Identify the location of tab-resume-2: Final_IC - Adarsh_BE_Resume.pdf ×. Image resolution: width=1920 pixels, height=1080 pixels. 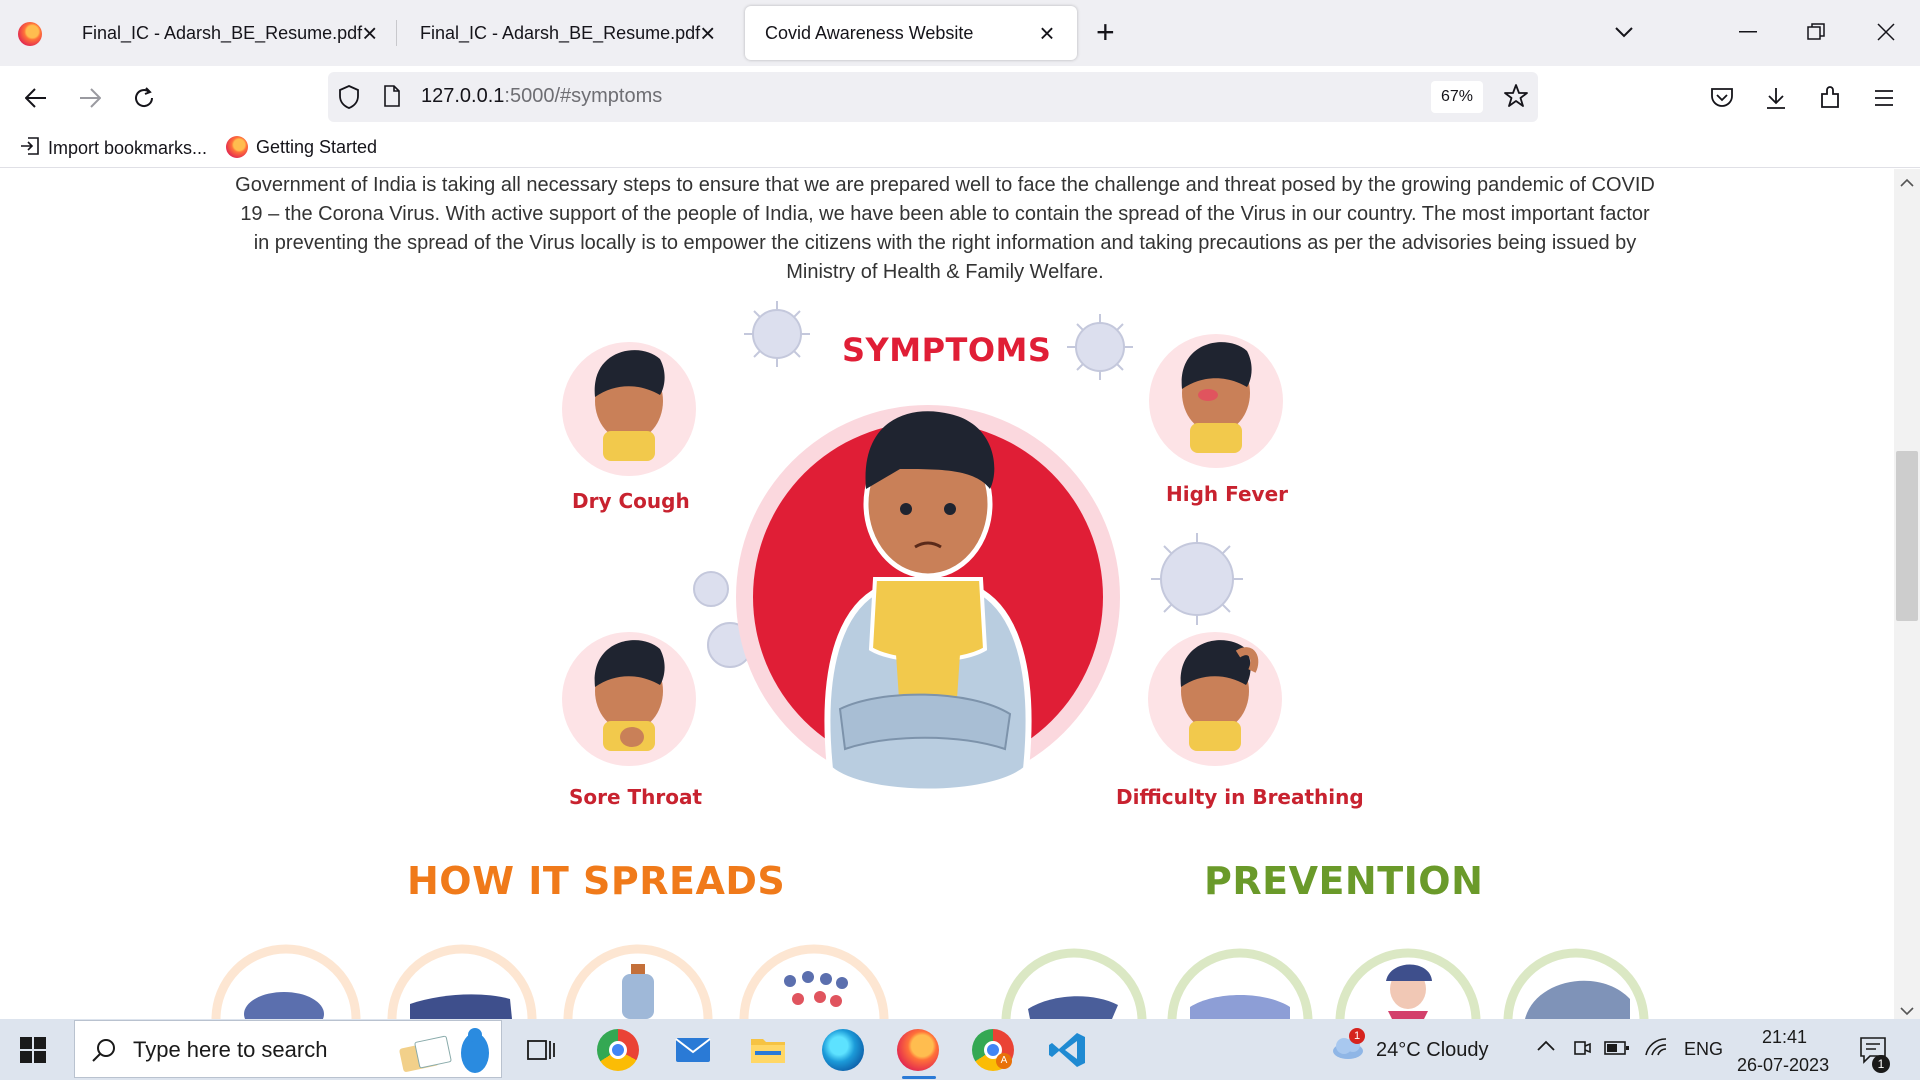
(565, 33).